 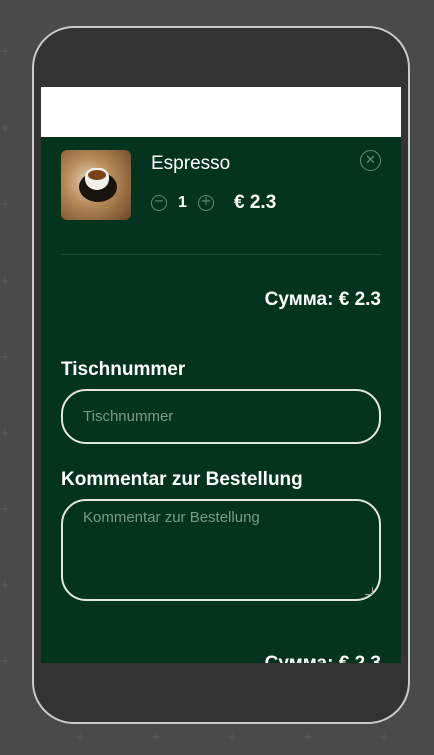 What do you see at coordinates (369, 591) in the screenshot?
I see `resize-handle-icon` at bounding box center [369, 591].